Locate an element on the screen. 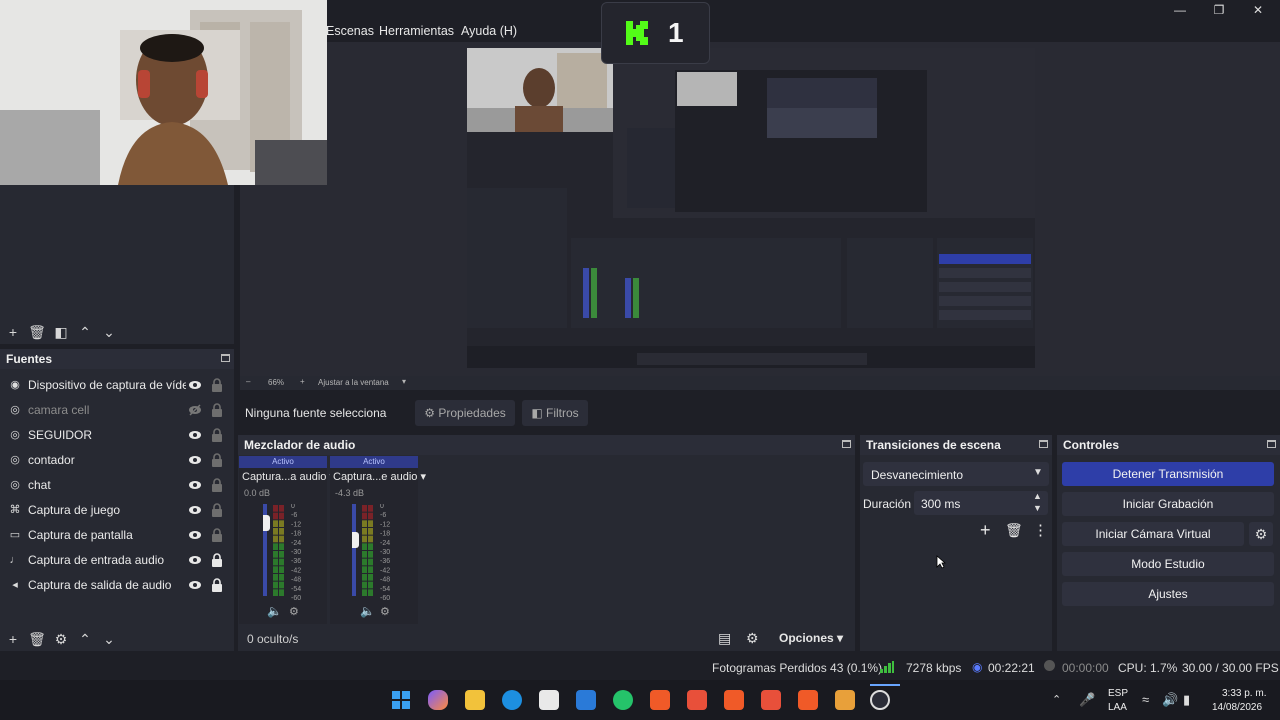 The image size is (1280, 720). whatsapp-icon is located at coordinates (623, 700).